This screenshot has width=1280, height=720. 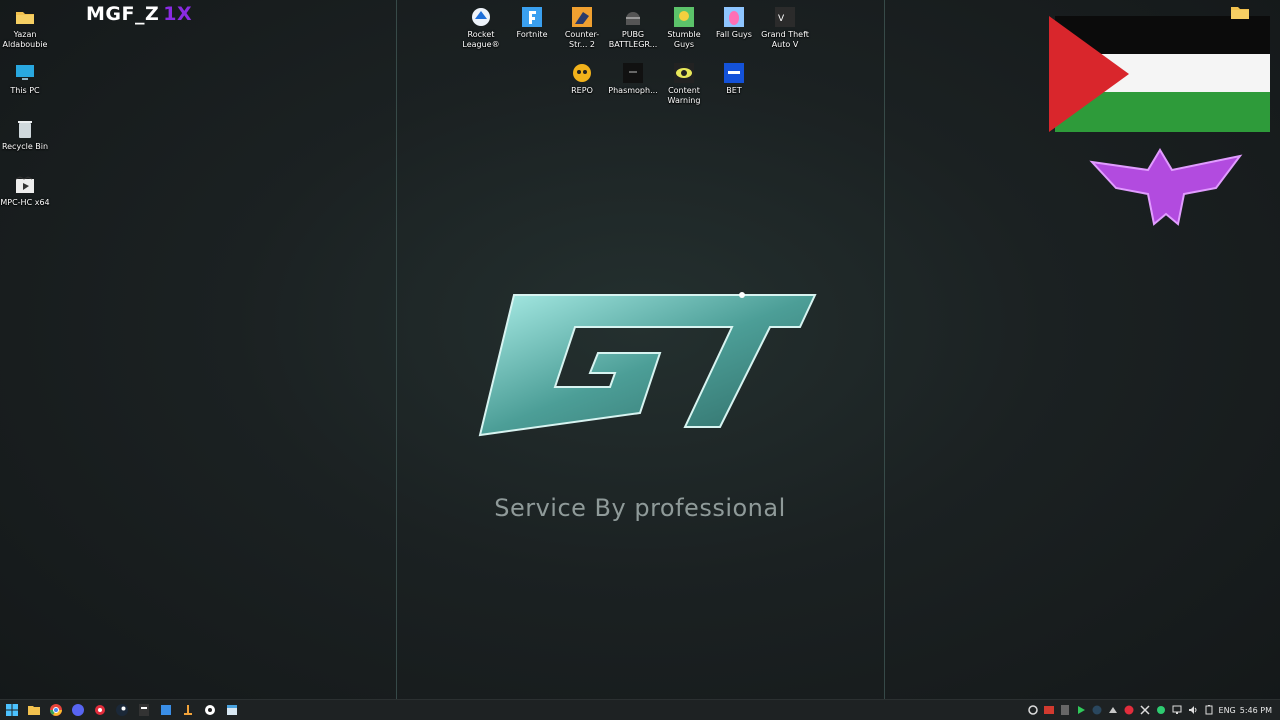 I want to click on taskbar-chrome, so click(x=56, y=710).